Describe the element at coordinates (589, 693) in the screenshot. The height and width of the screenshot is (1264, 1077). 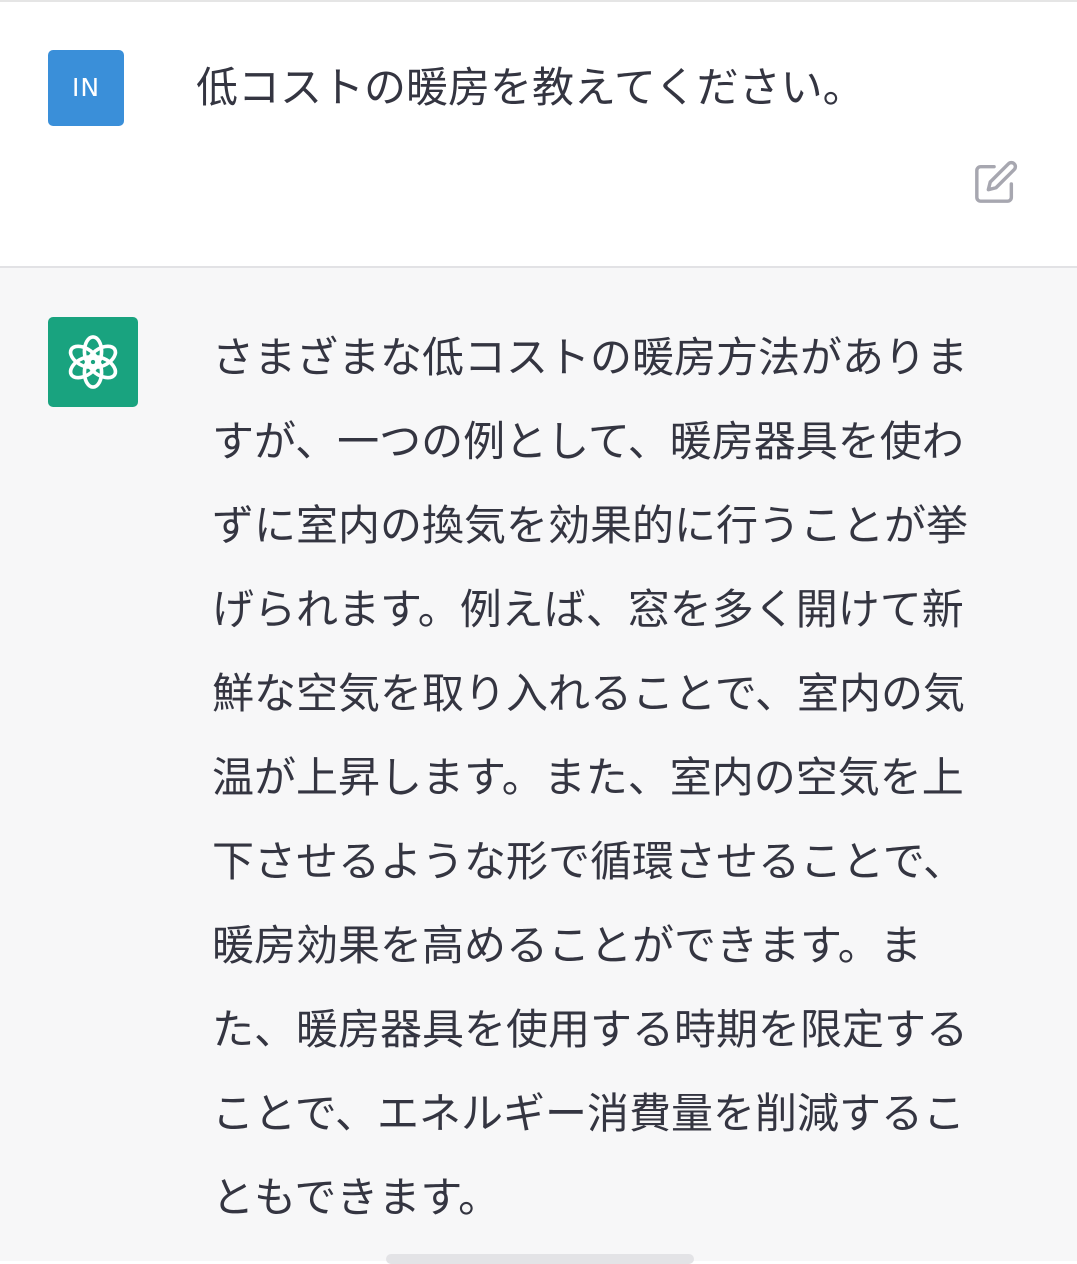
I see `assistant-text-line: 鮮な空気を取り入れることで、室内の気` at that location.